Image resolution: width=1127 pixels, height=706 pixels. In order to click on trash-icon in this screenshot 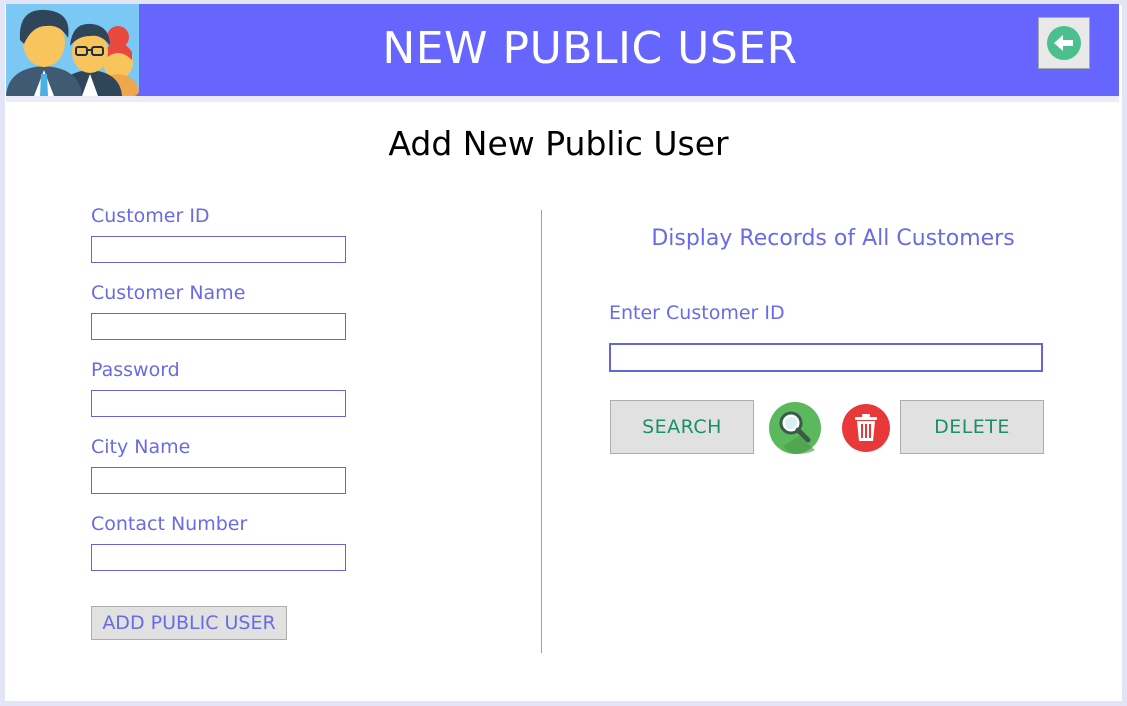, I will do `click(866, 428)`.